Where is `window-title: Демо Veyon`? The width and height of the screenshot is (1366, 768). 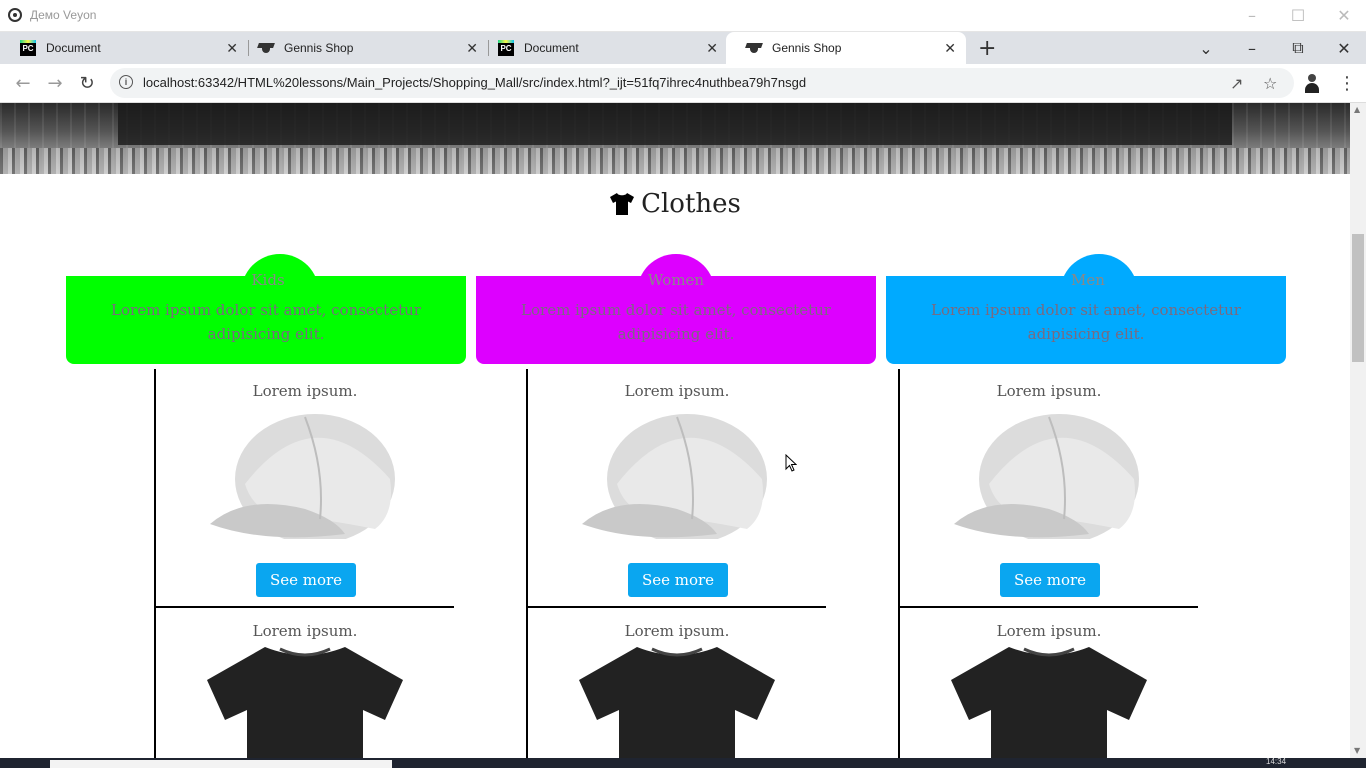 window-title: Демо Veyon is located at coordinates (63, 15).